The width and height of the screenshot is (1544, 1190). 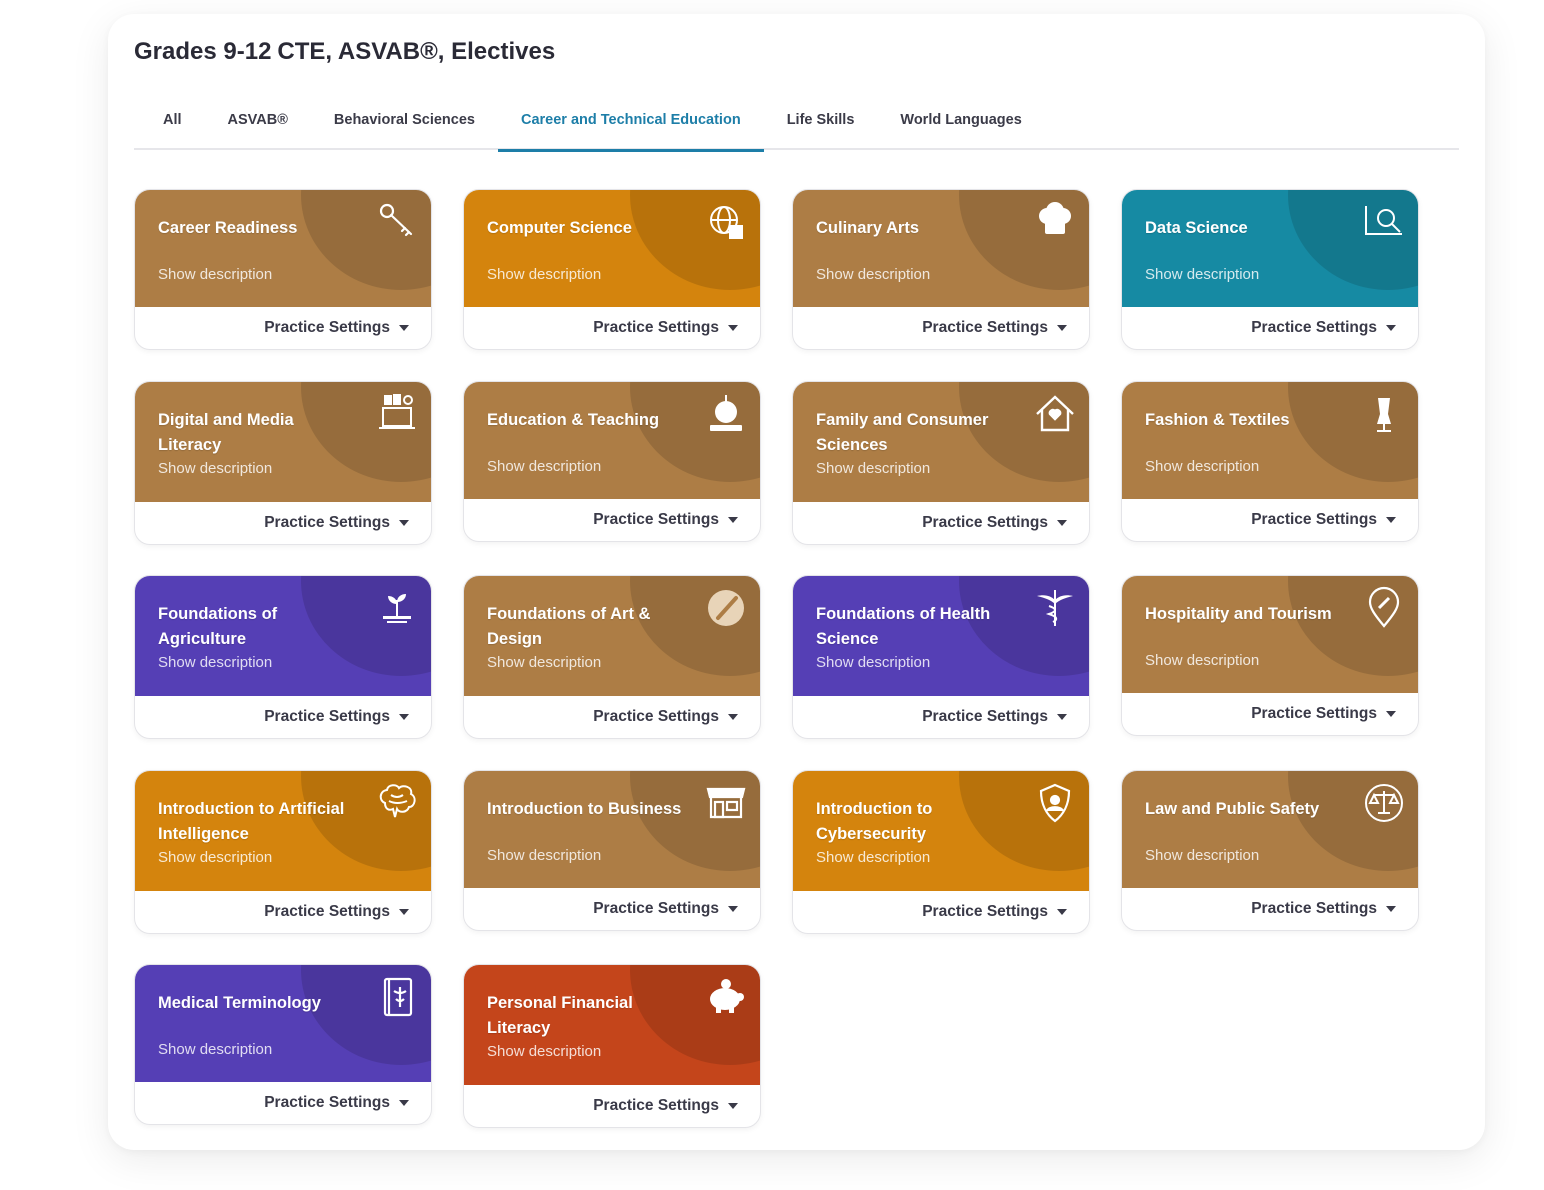 What do you see at coordinates (397, 997) in the screenshot?
I see `medical-book-icon` at bounding box center [397, 997].